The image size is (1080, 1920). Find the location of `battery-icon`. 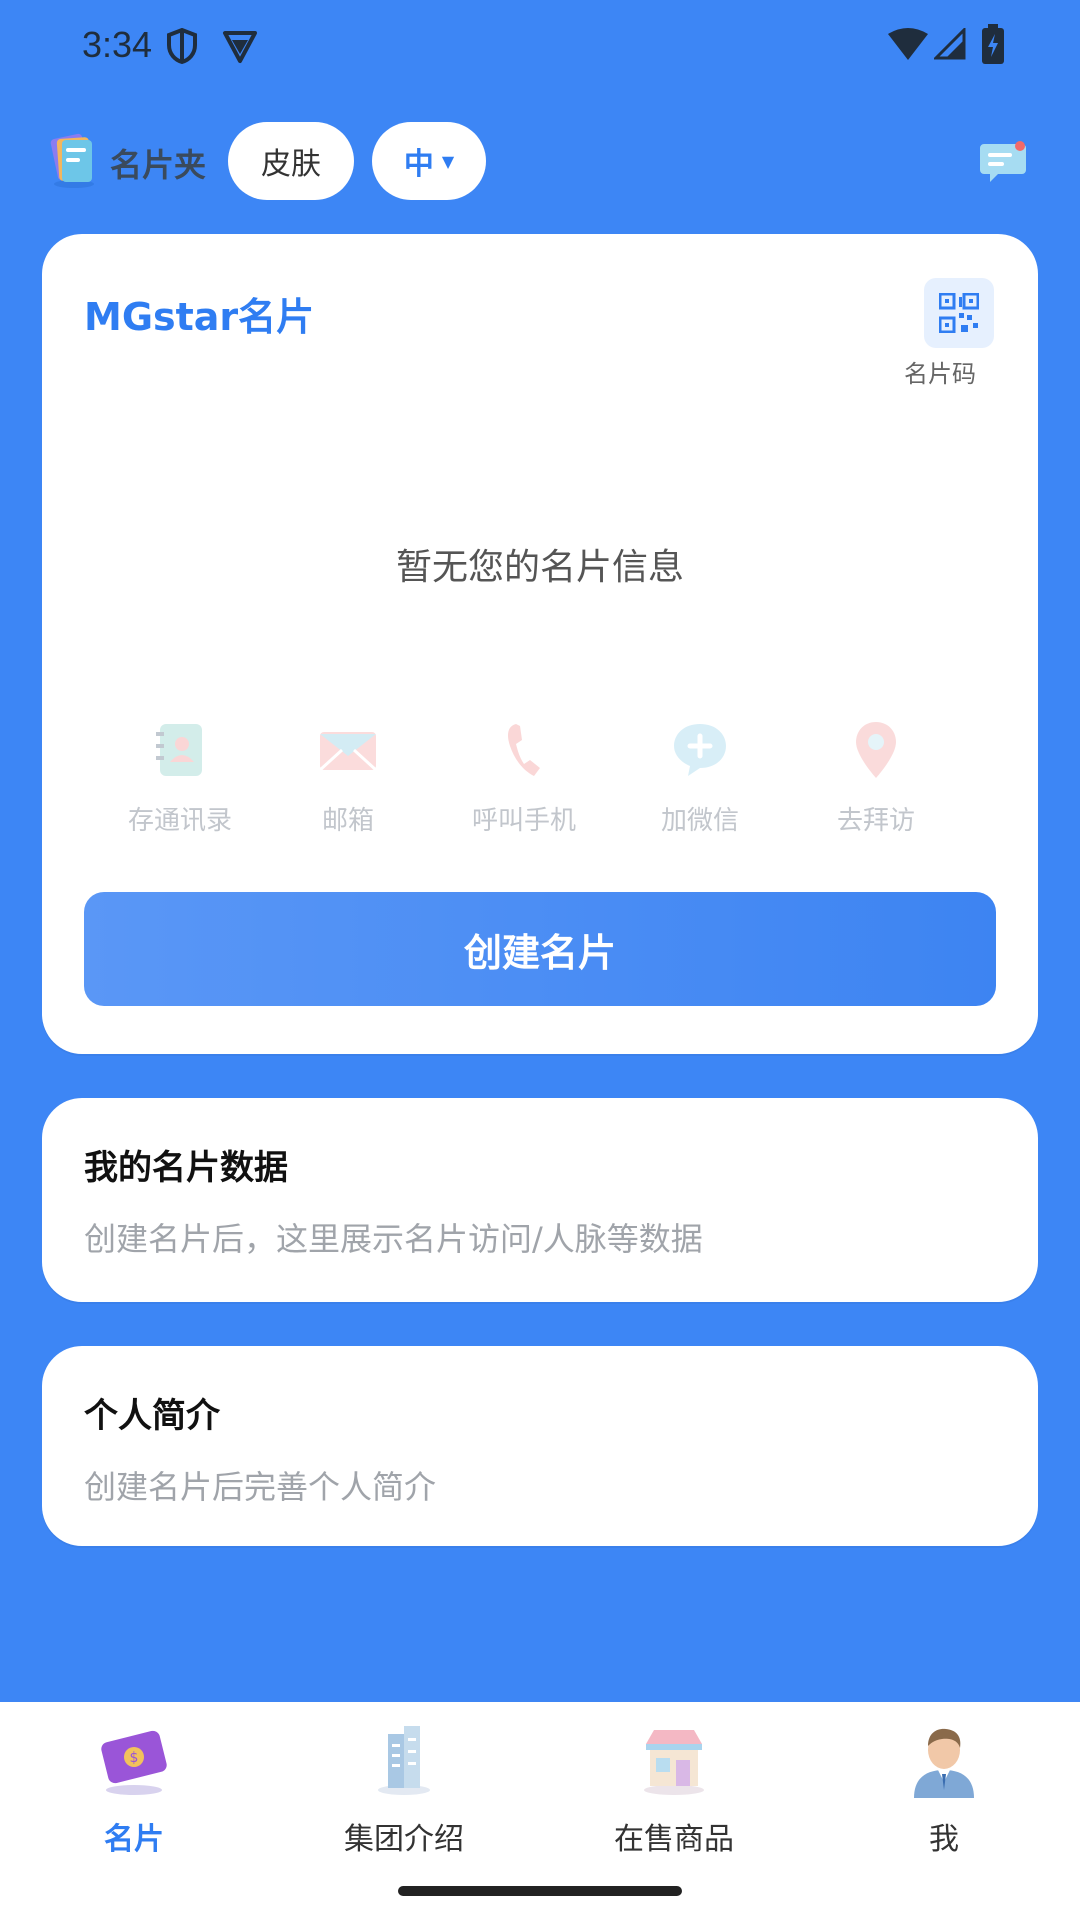

battery-icon is located at coordinates (993, 44).